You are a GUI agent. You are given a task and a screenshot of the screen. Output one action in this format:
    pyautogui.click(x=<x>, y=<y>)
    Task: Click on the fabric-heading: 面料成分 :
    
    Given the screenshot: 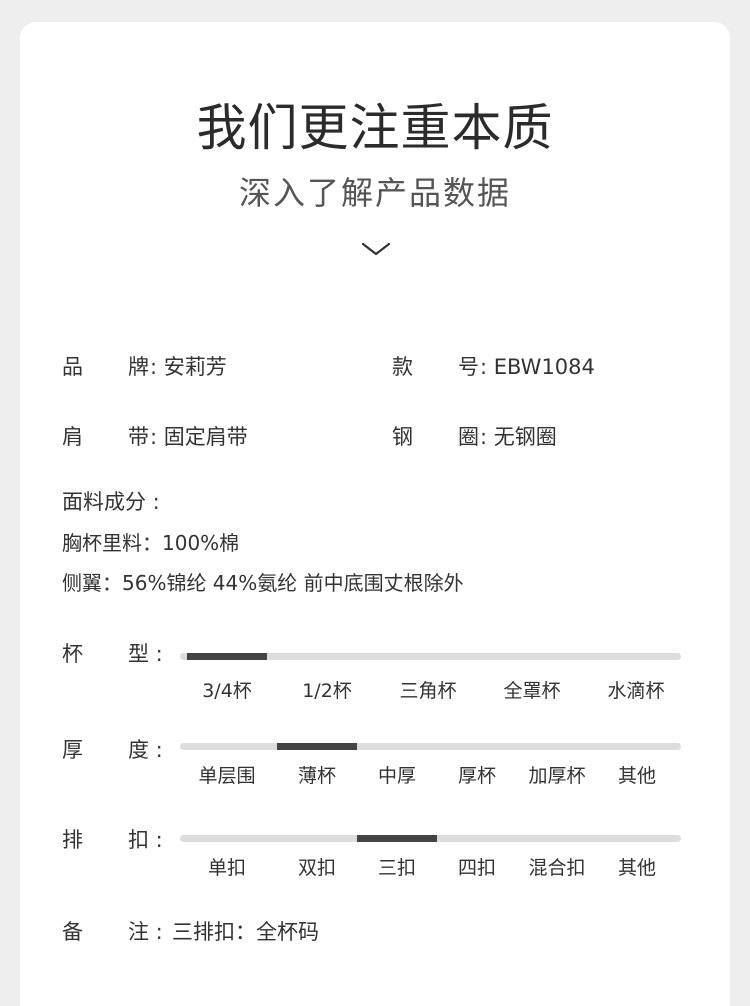 What is the action you would take?
    pyautogui.click(x=111, y=502)
    